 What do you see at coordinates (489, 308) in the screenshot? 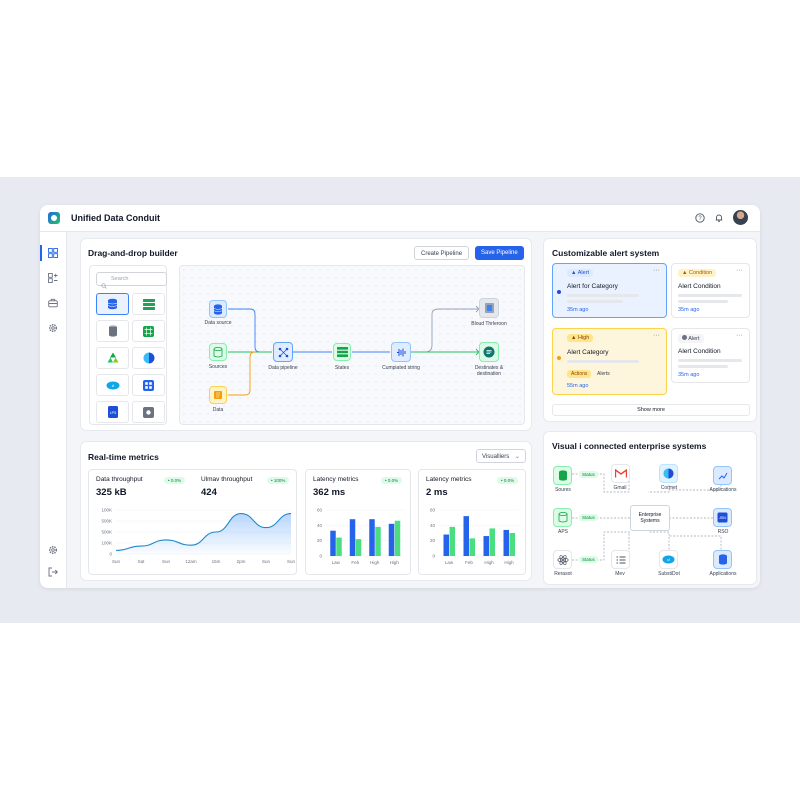
I see `node-cloud-storage` at bounding box center [489, 308].